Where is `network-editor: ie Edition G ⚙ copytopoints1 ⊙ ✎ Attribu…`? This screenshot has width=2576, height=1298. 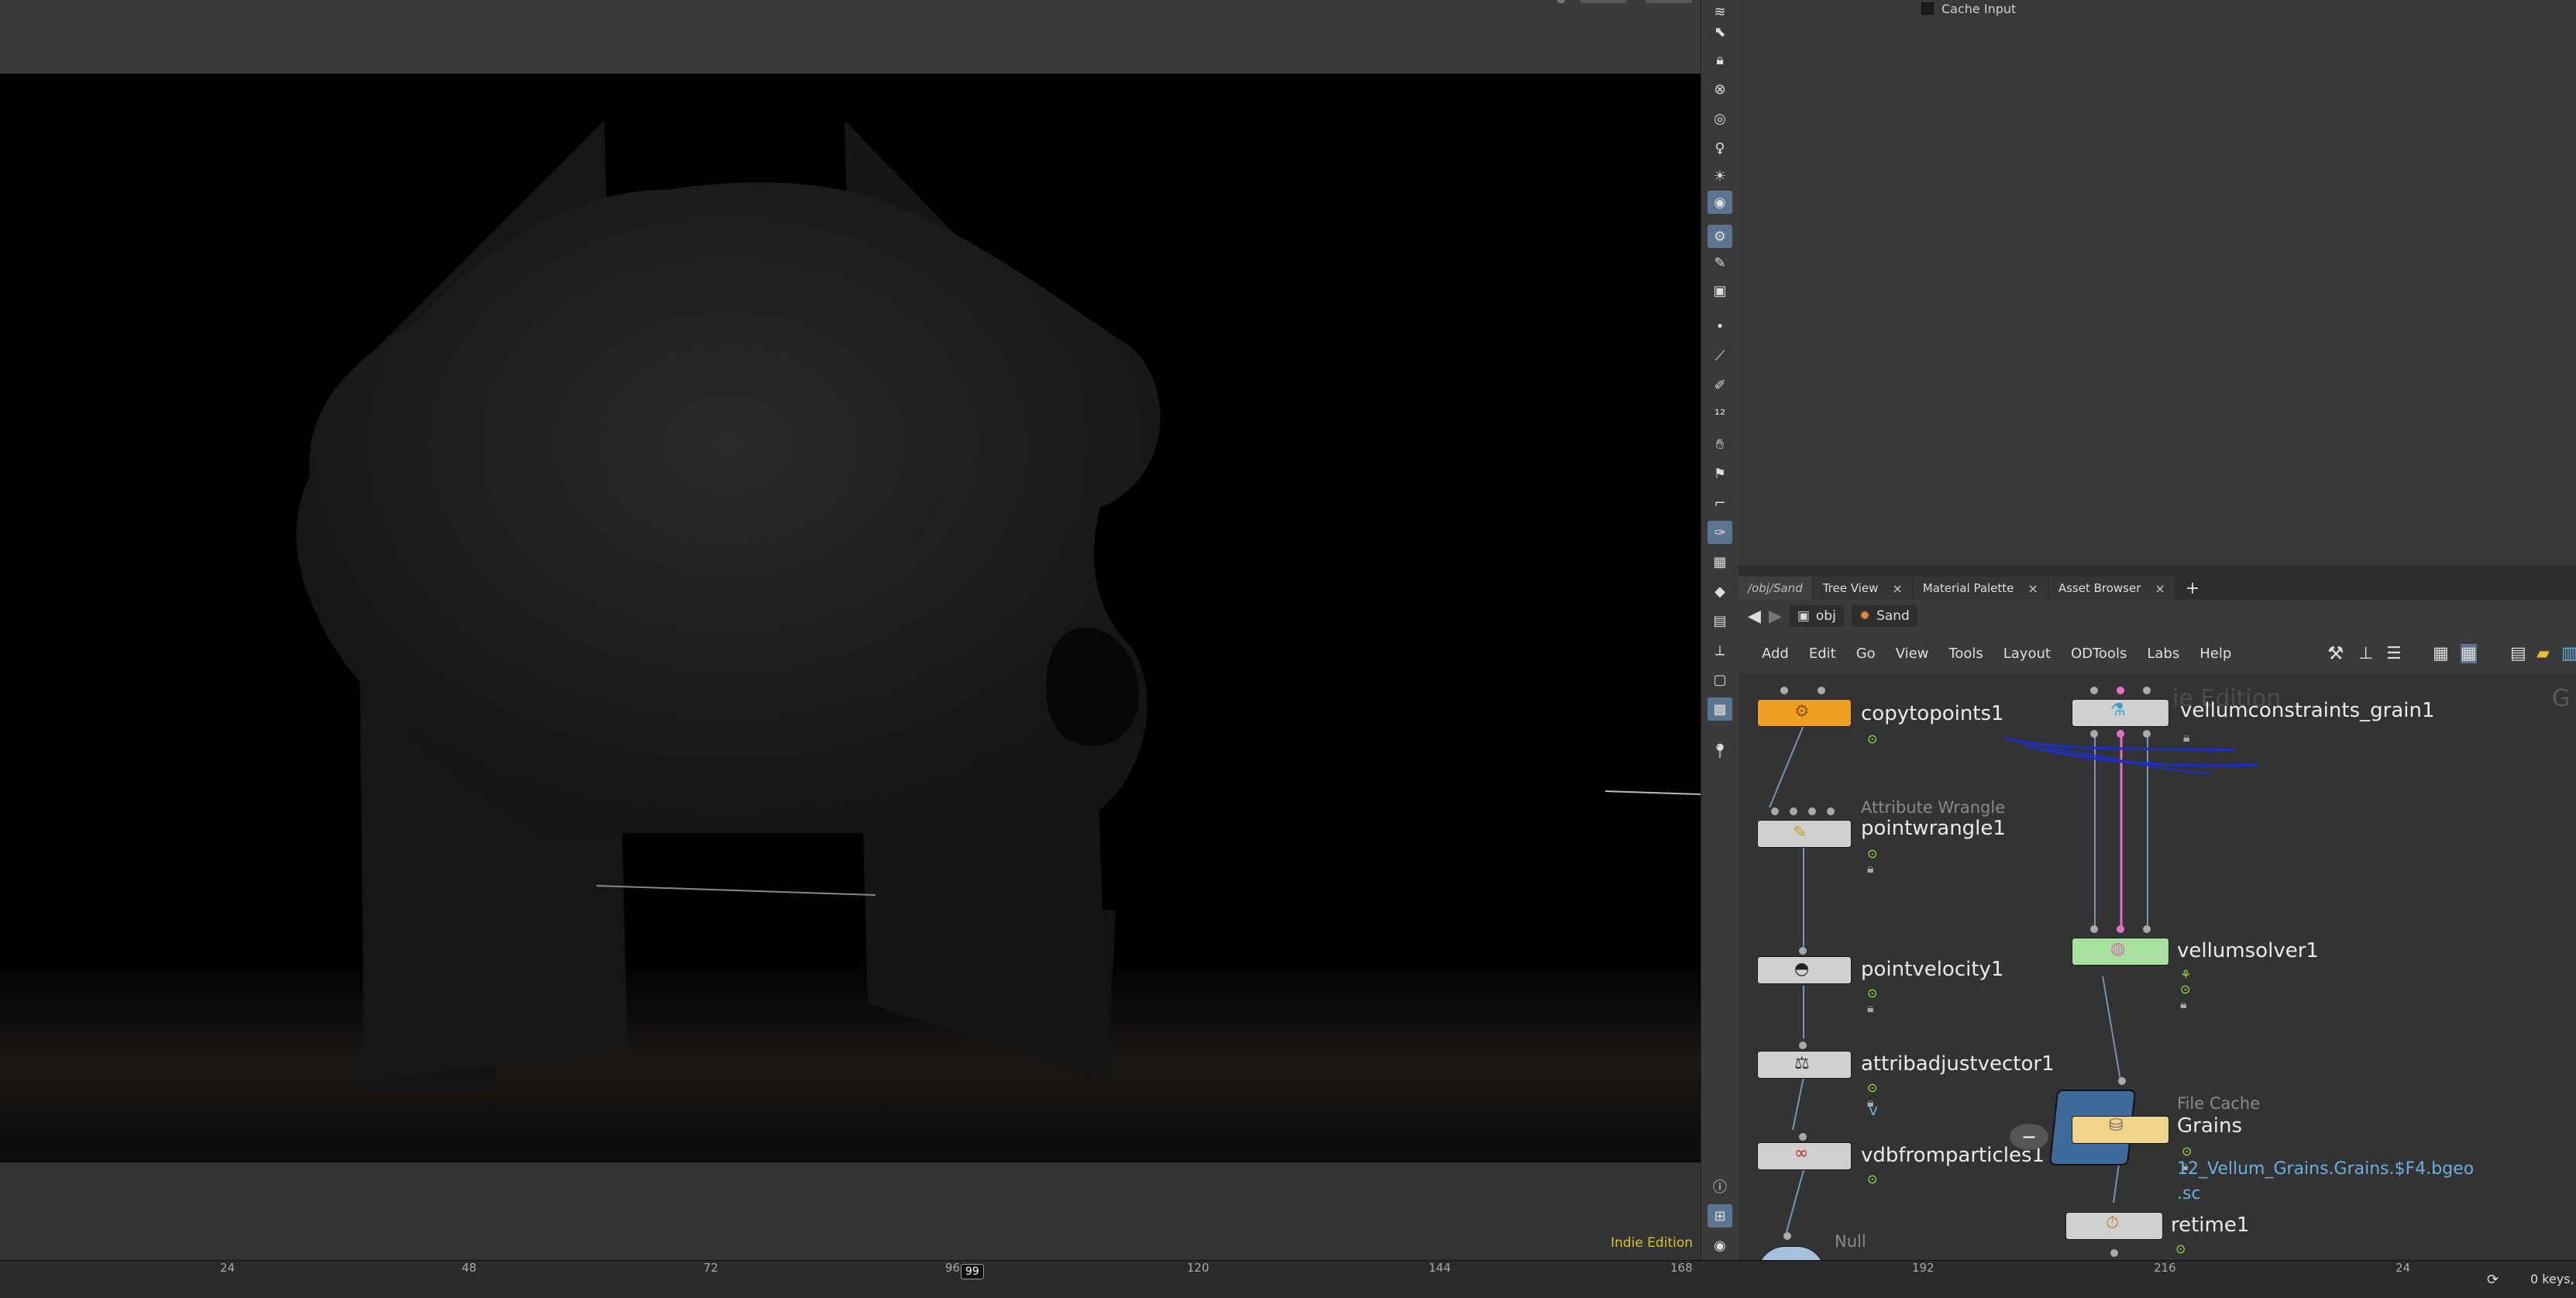 network-editor: ie Edition G ⚙ copytopoints1 ⊙ ✎ Attribu… is located at coordinates (2157, 967).